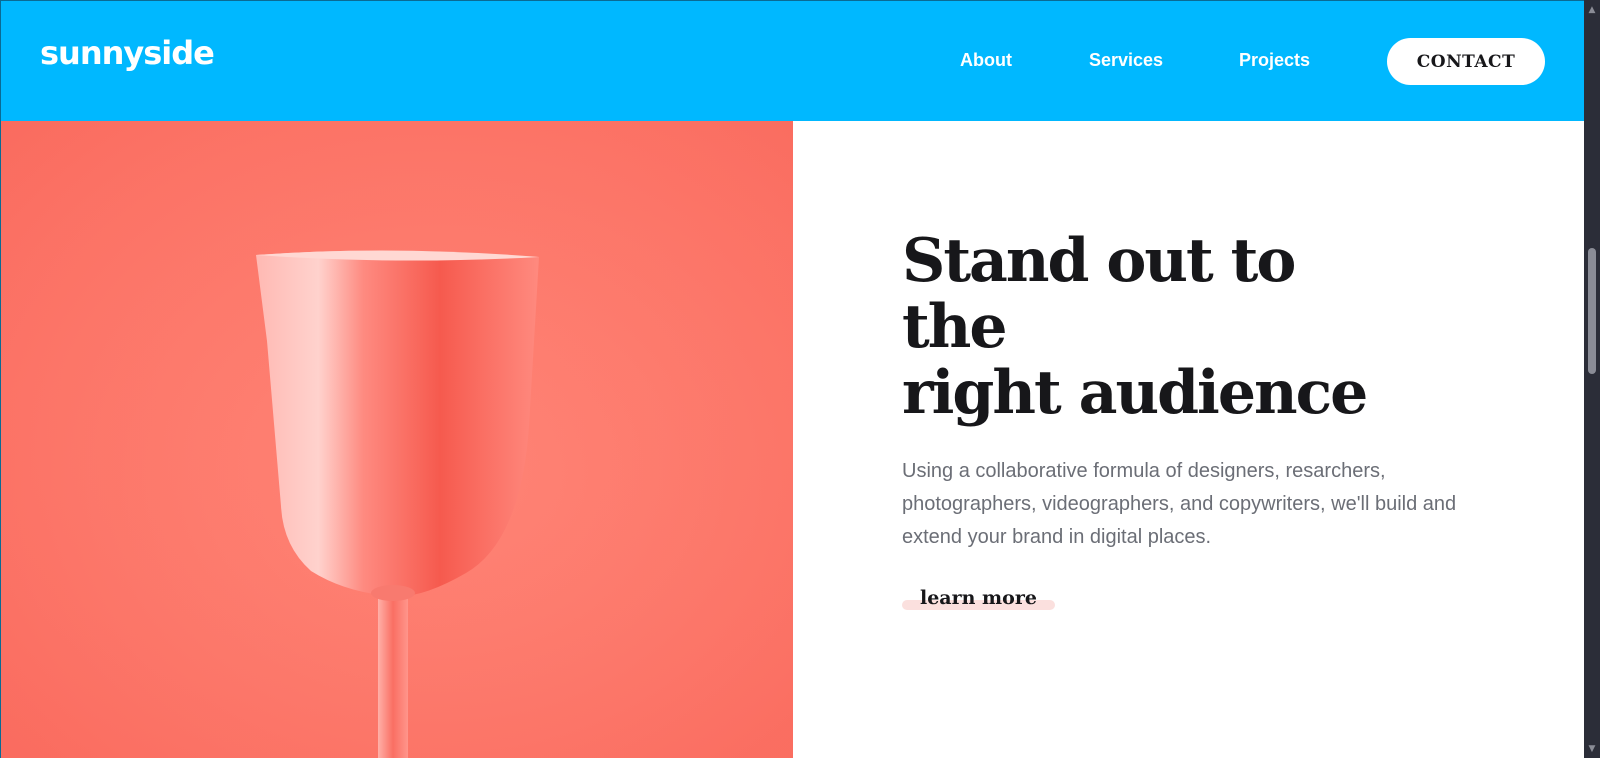 The height and width of the screenshot is (758, 1600). What do you see at coordinates (127, 53) in the screenshot?
I see `logo: sunnyside` at bounding box center [127, 53].